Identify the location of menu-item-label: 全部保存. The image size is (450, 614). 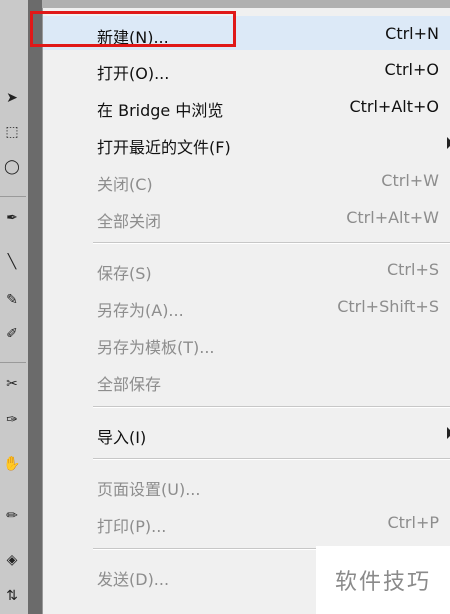
(129, 384).